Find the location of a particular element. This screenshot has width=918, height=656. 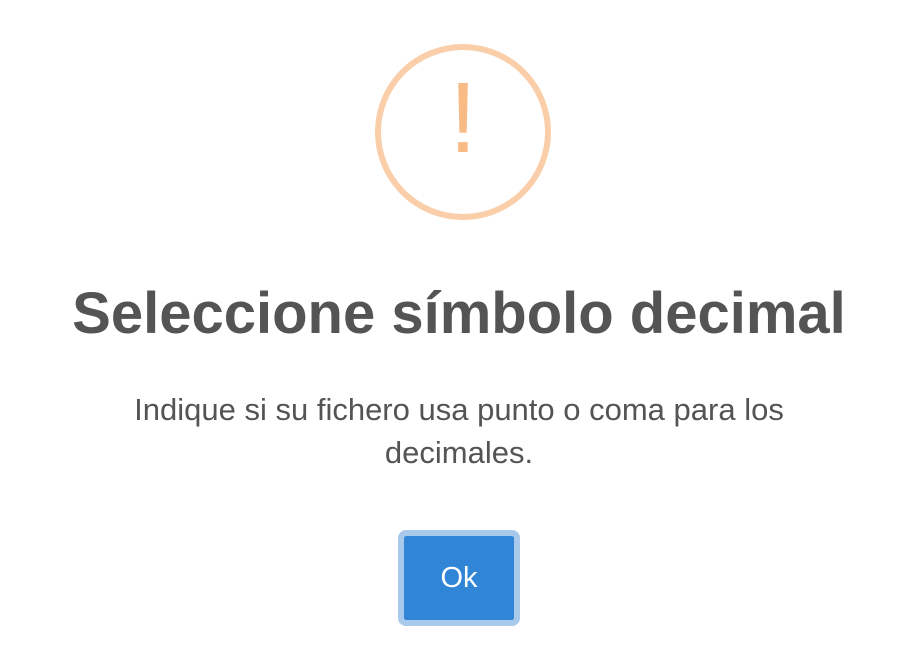

dialog-title: Seleccione símbolo decimal is located at coordinates (459, 313).